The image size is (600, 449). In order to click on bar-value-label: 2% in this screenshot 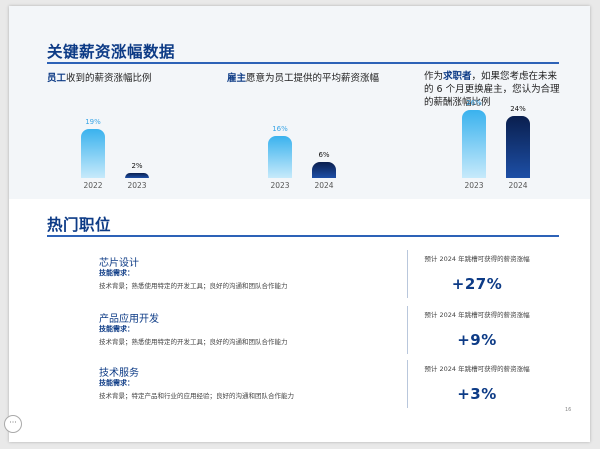, I will do `click(137, 165)`.